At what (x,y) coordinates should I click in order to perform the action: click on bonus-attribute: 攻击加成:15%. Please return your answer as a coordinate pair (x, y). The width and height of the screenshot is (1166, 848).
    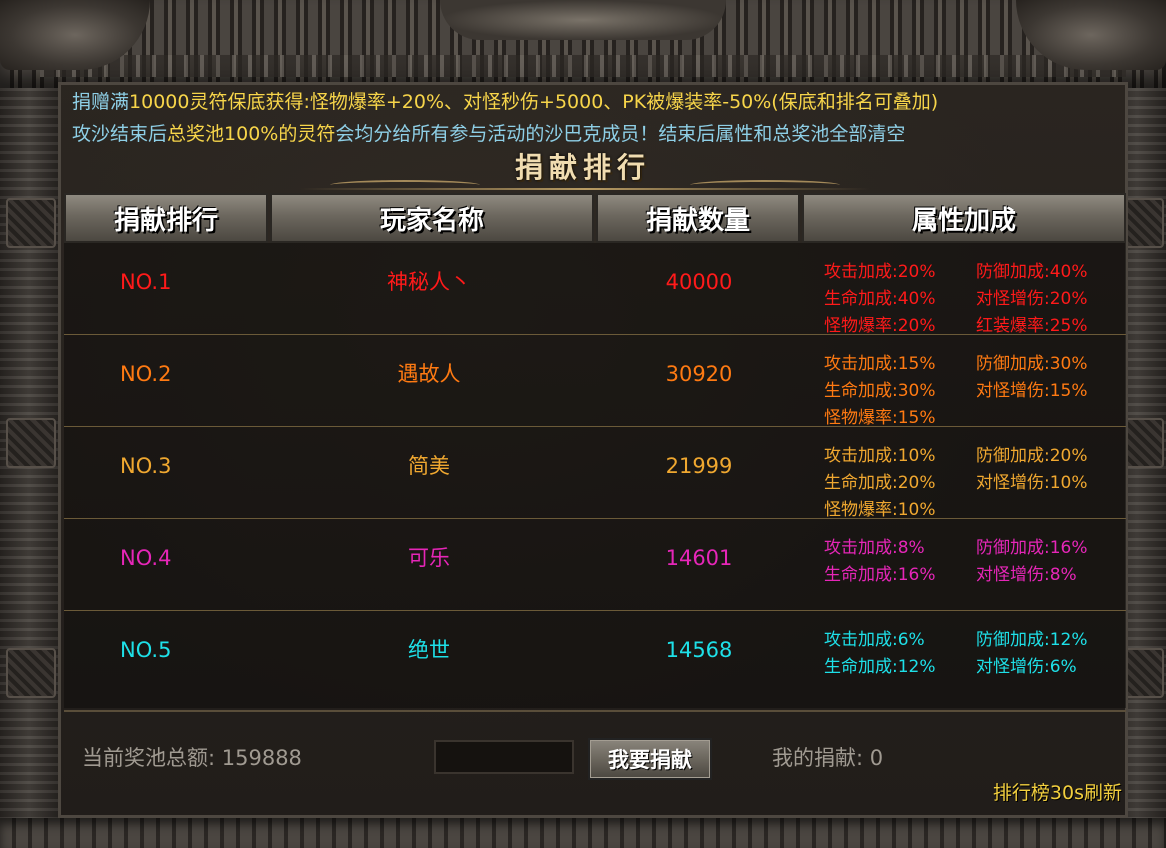
    Looking at the image, I should click on (880, 364).